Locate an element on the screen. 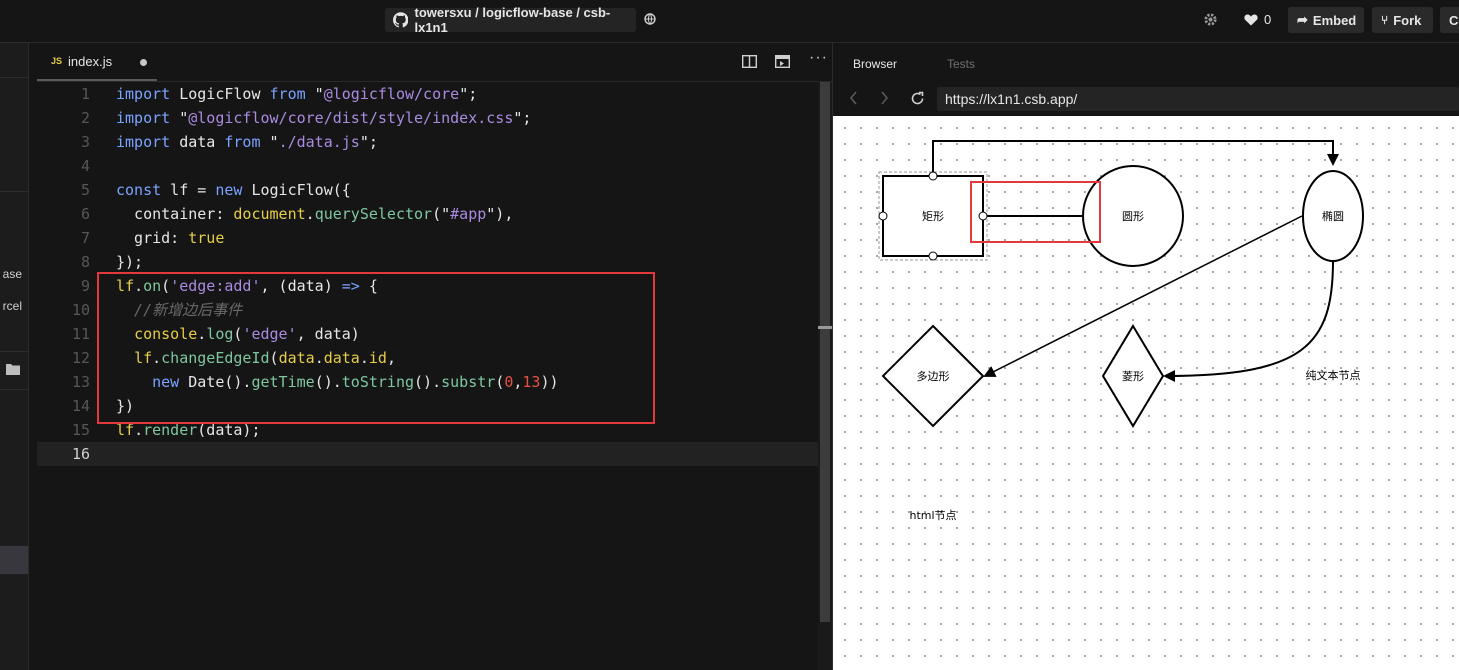  unsaved-dot-icon is located at coordinates (143, 62).